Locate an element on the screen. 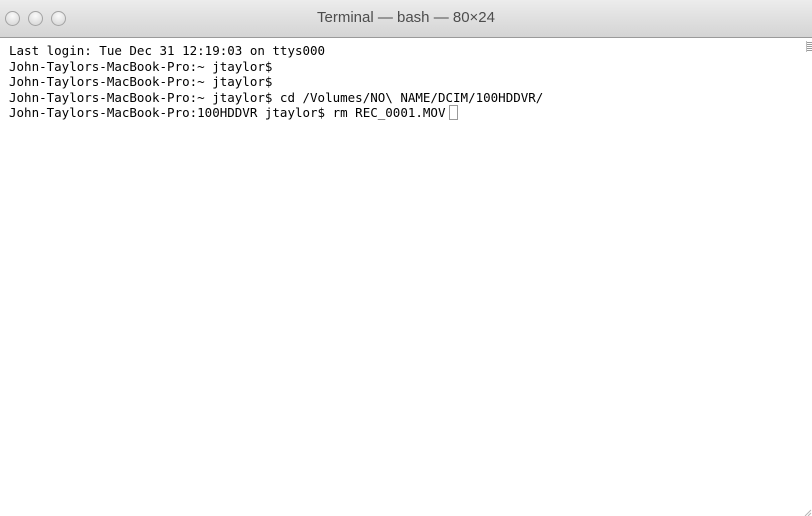 The image size is (812, 516). resize-grip-icon is located at coordinates (806, 510).